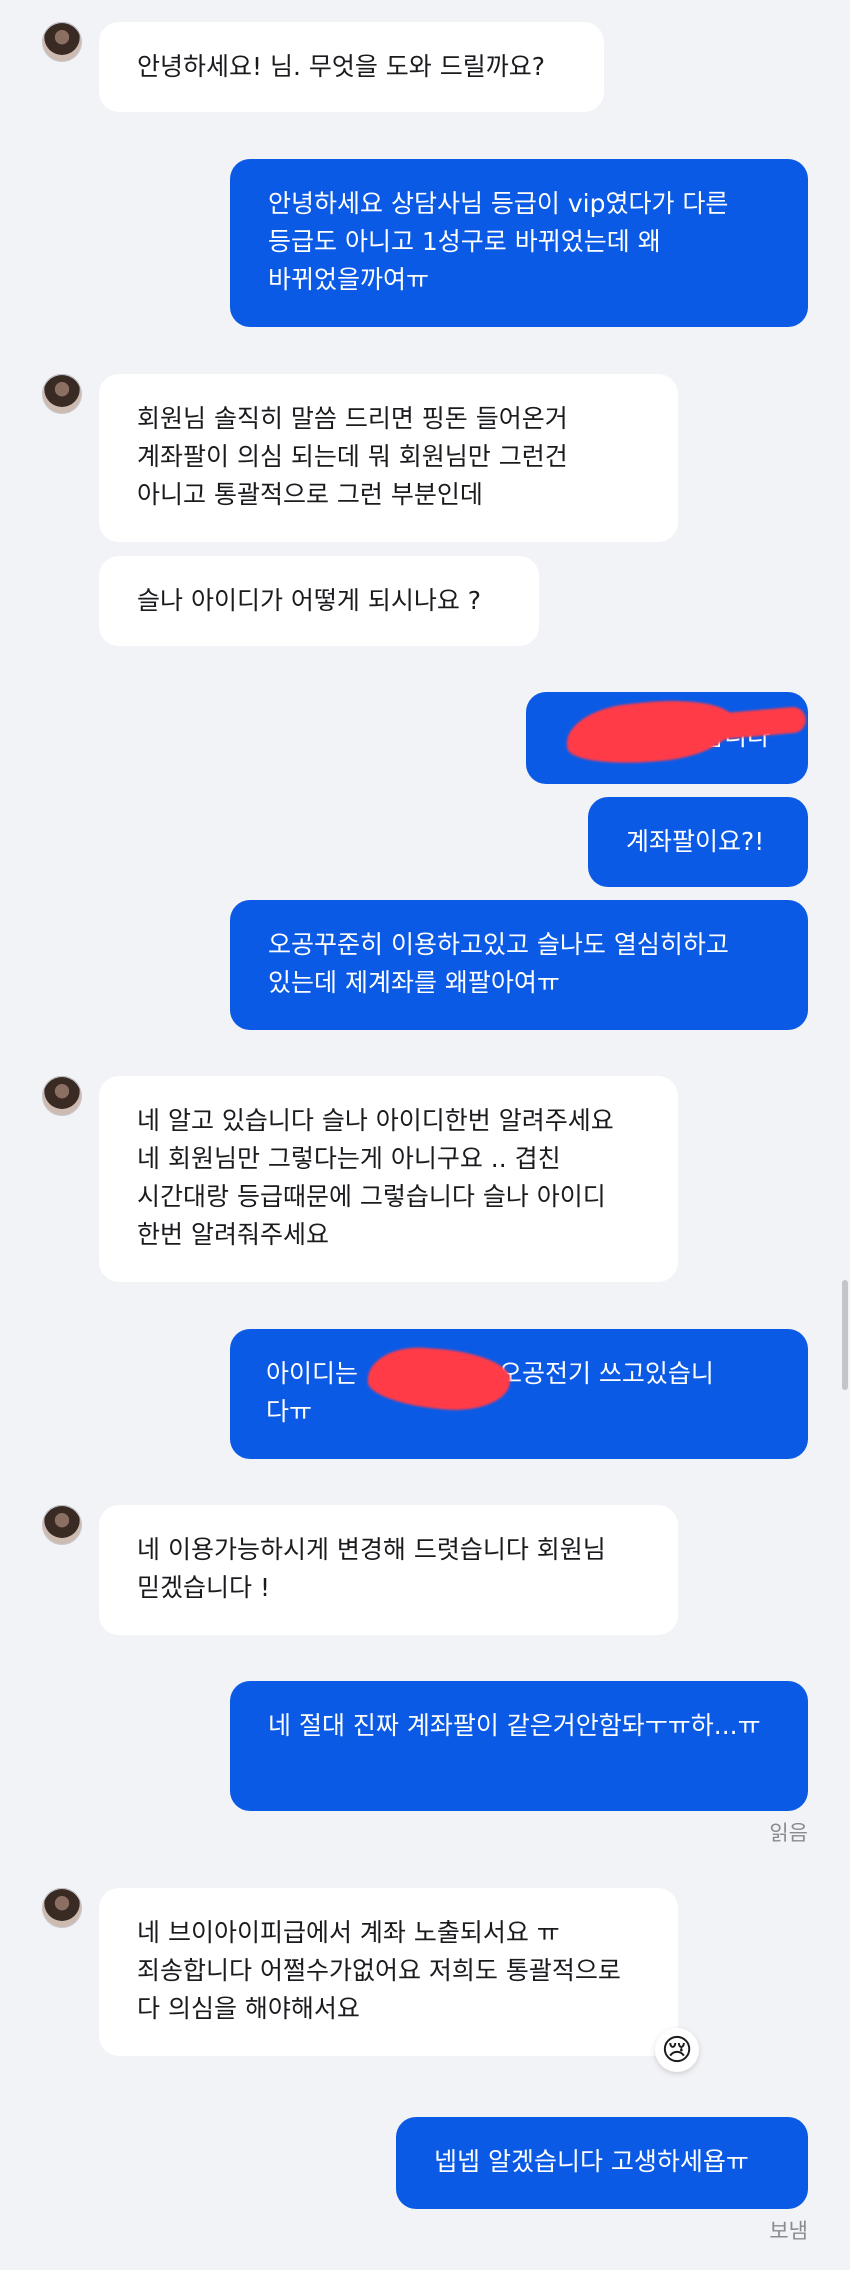 Image resolution: width=850 pixels, height=2270 pixels. Describe the element at coordinates (289, 1411) in the screenshot. I see `user-message-text: 다ㅠ` at that location.